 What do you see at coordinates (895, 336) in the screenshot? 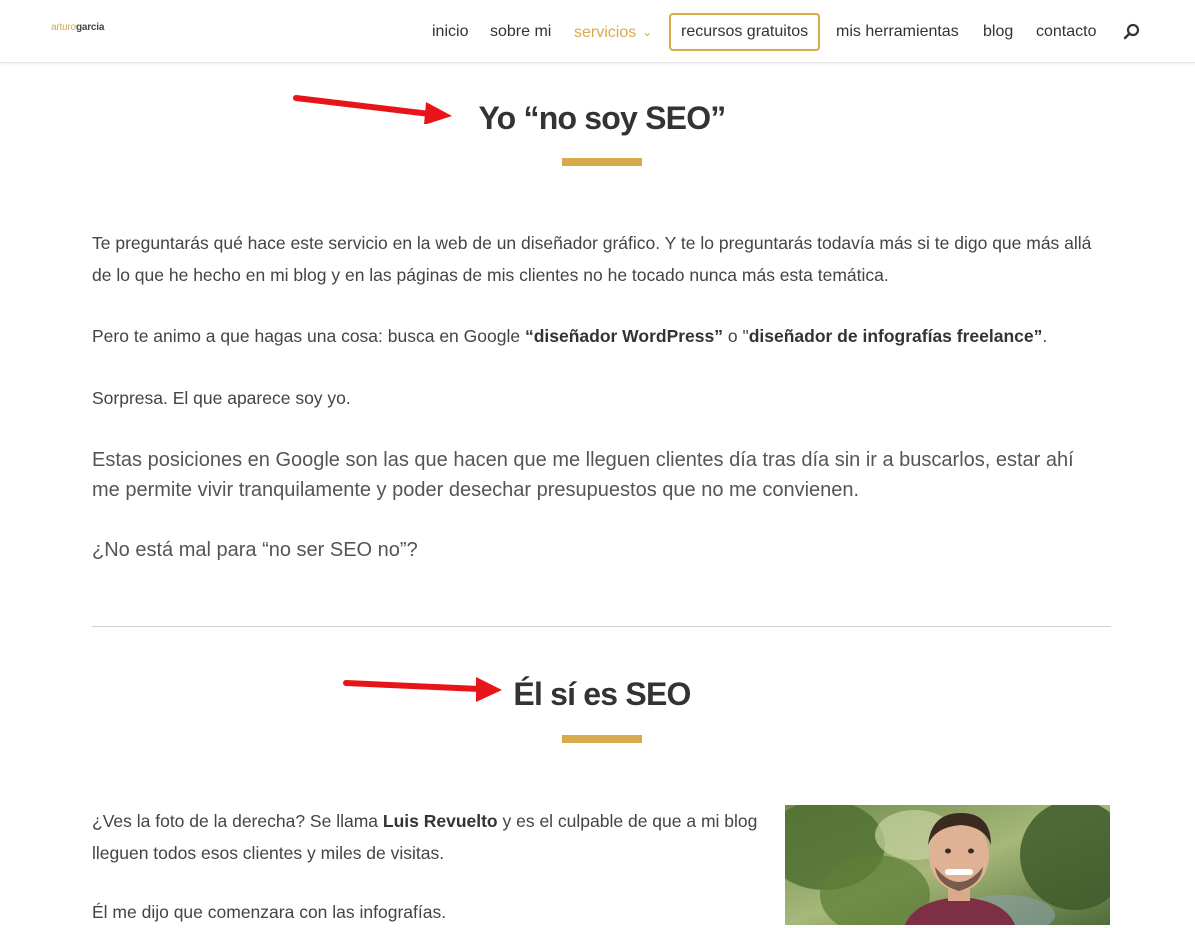
I see `bold-keyword: diseñador de infografías freelance”` at bounding box center [895, 336].